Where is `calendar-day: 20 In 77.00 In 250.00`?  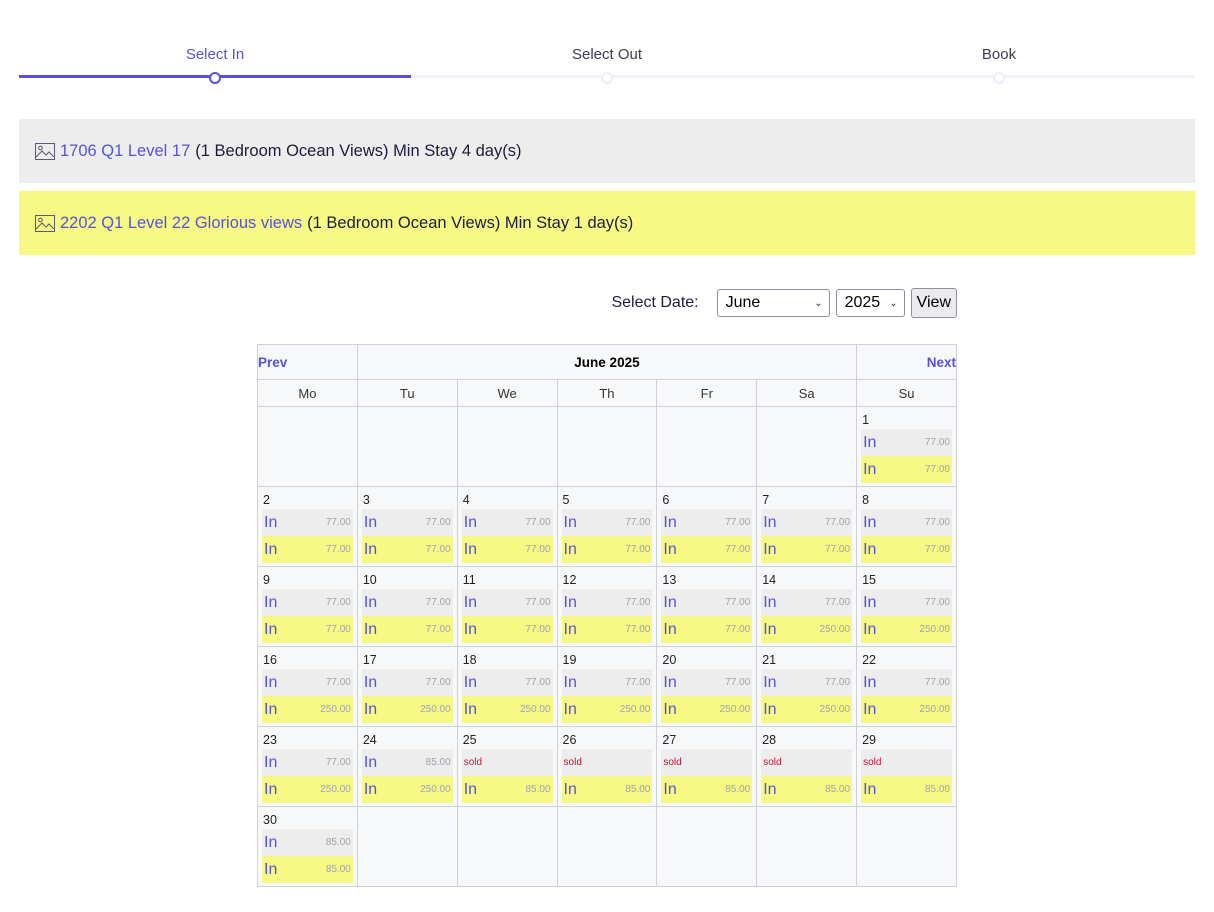
calendar-day: 20 In 77.00 In 250.00 is located at coordinates (707, 686).